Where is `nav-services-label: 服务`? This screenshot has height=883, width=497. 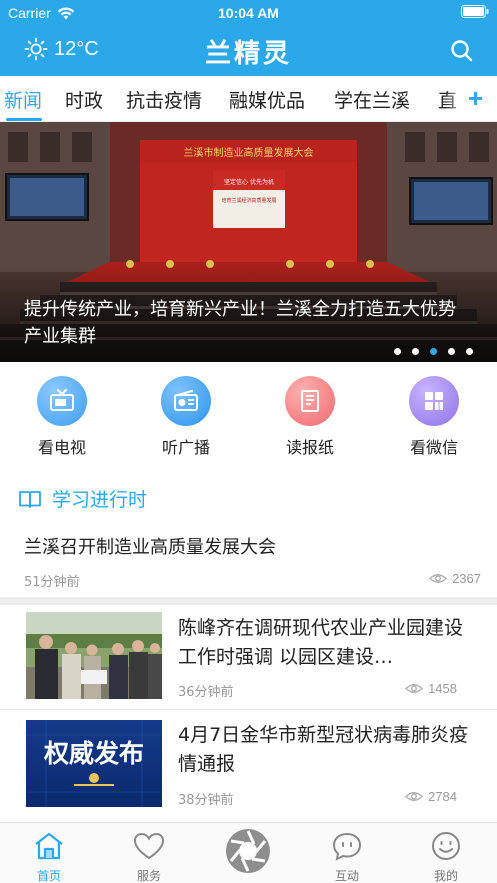 nav-services-label: 服务 is located at coordinates (148, 876).